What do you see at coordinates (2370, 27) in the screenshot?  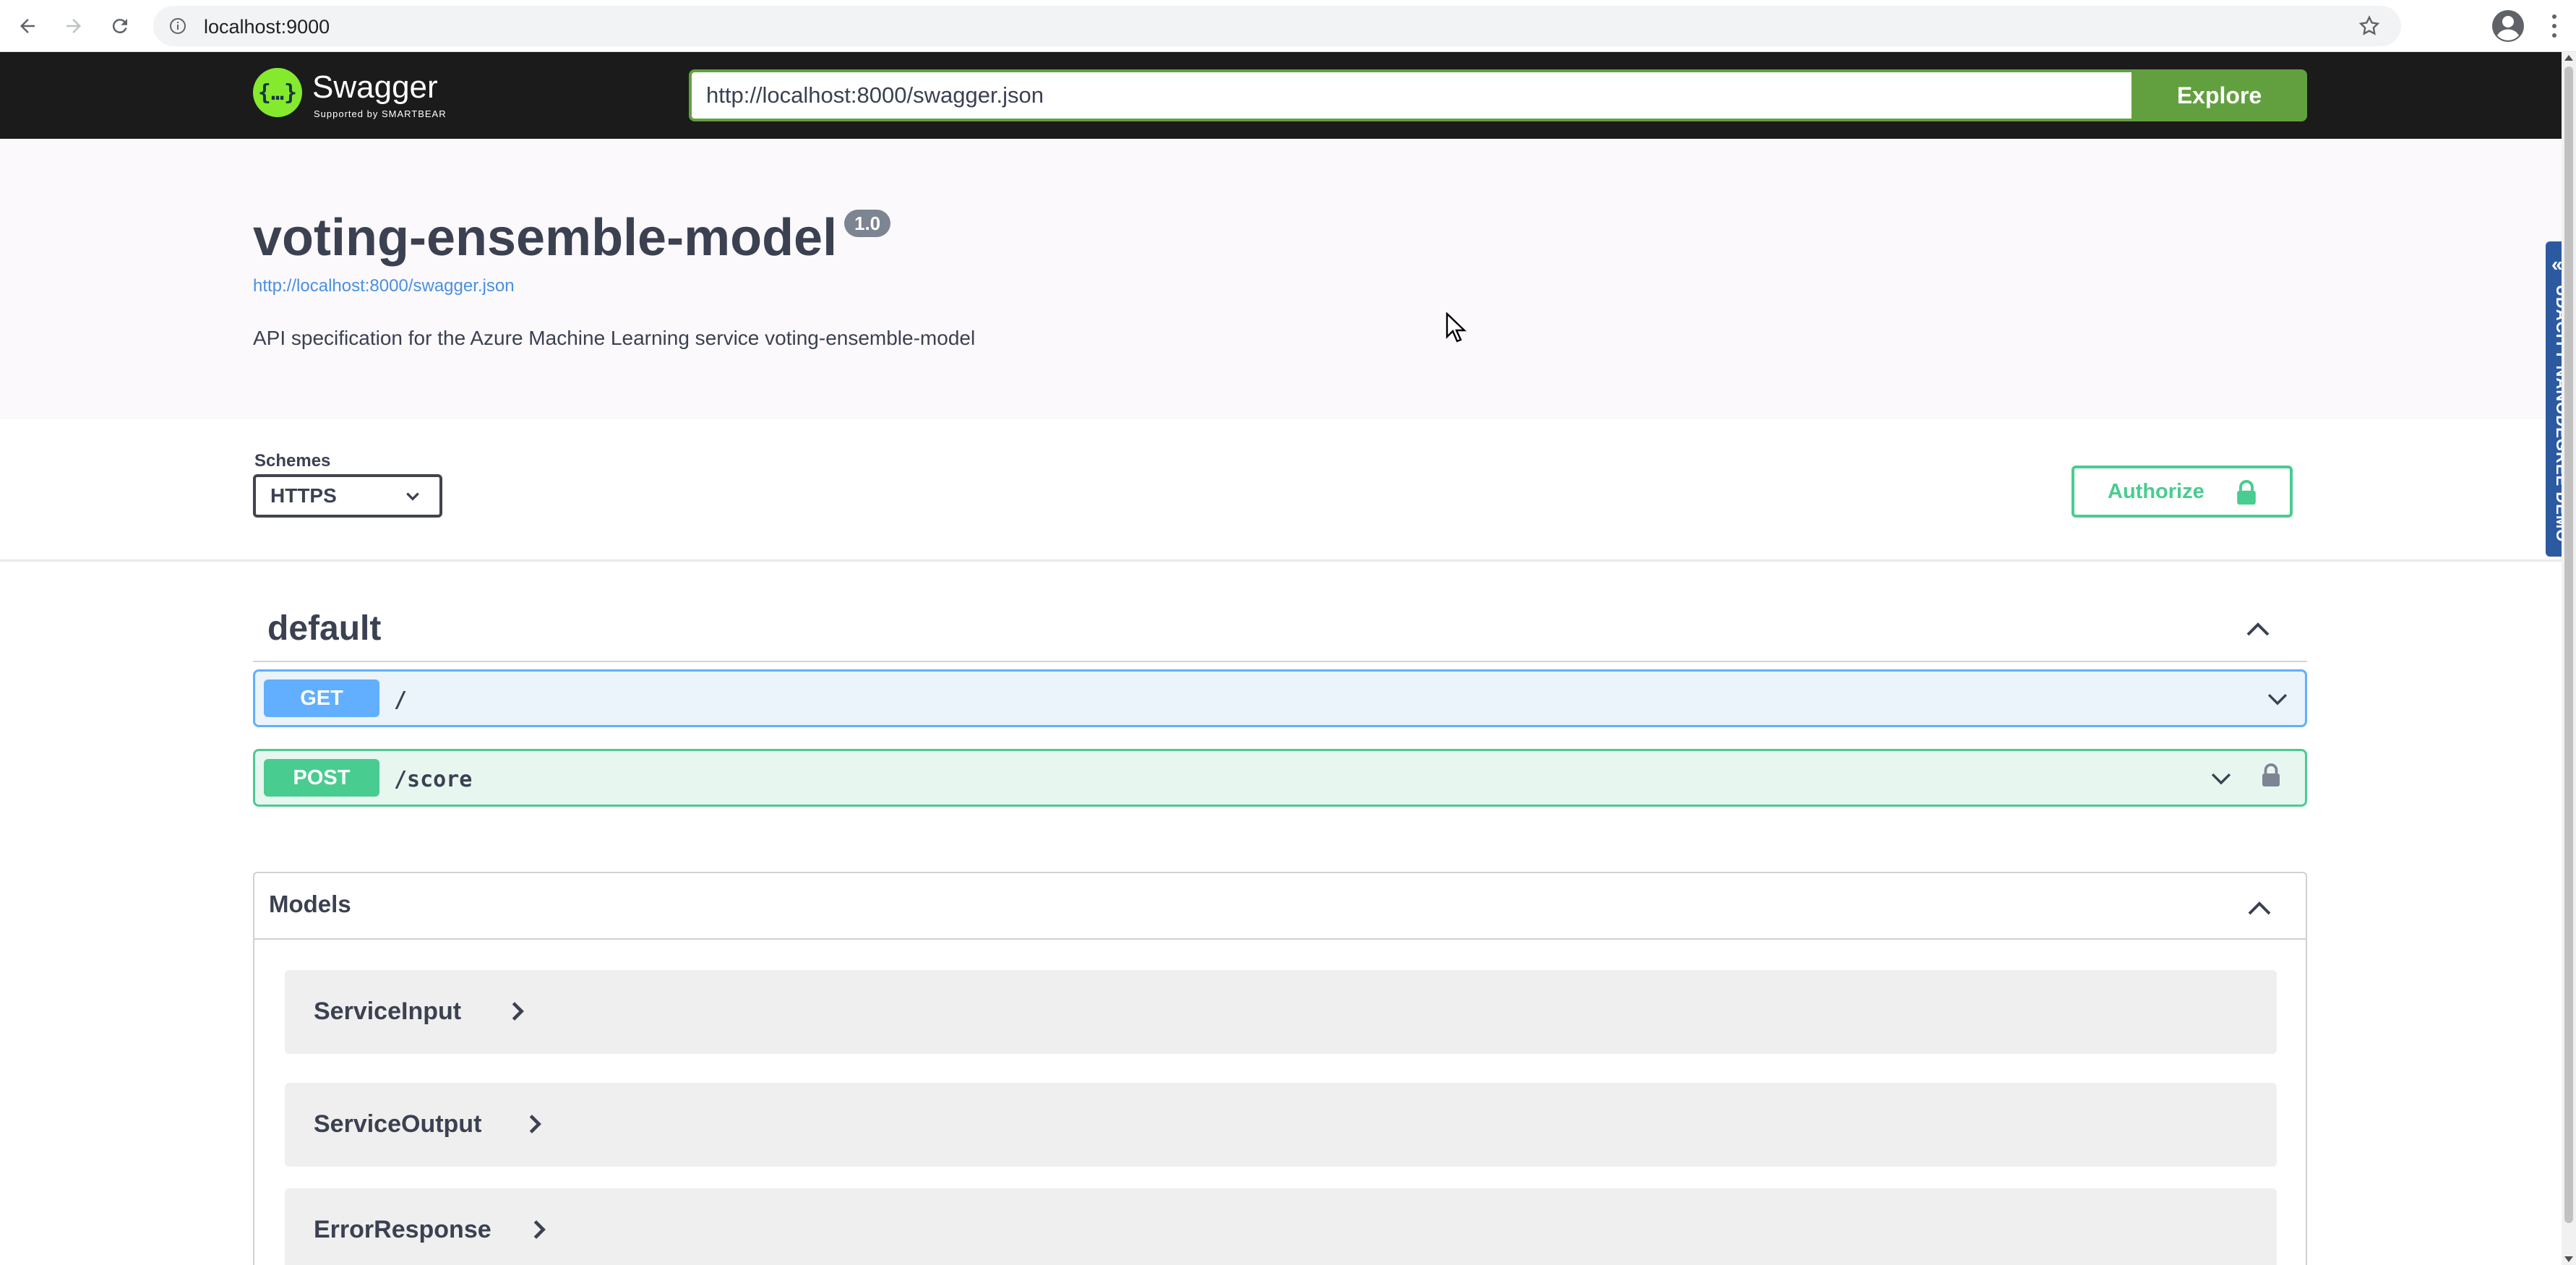 I see `bookmark-star-icon` at bounding box center [2370, 27].